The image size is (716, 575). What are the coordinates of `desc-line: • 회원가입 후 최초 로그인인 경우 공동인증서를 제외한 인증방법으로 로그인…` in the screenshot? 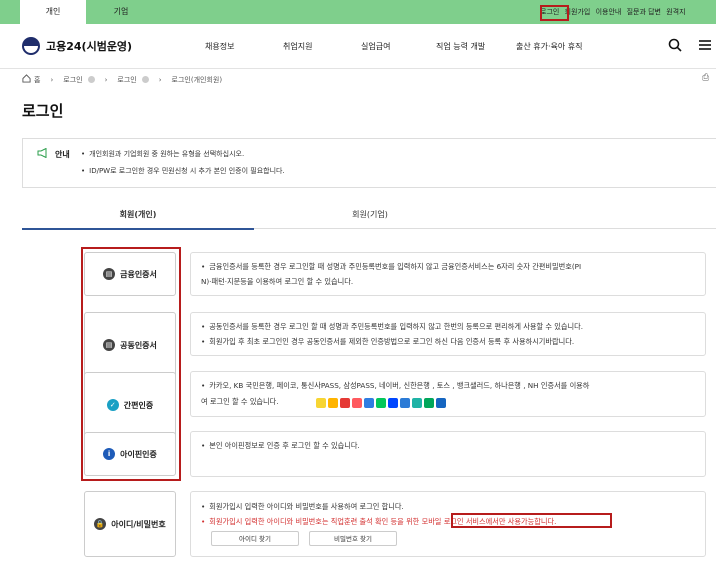 It's located at (388, 341).